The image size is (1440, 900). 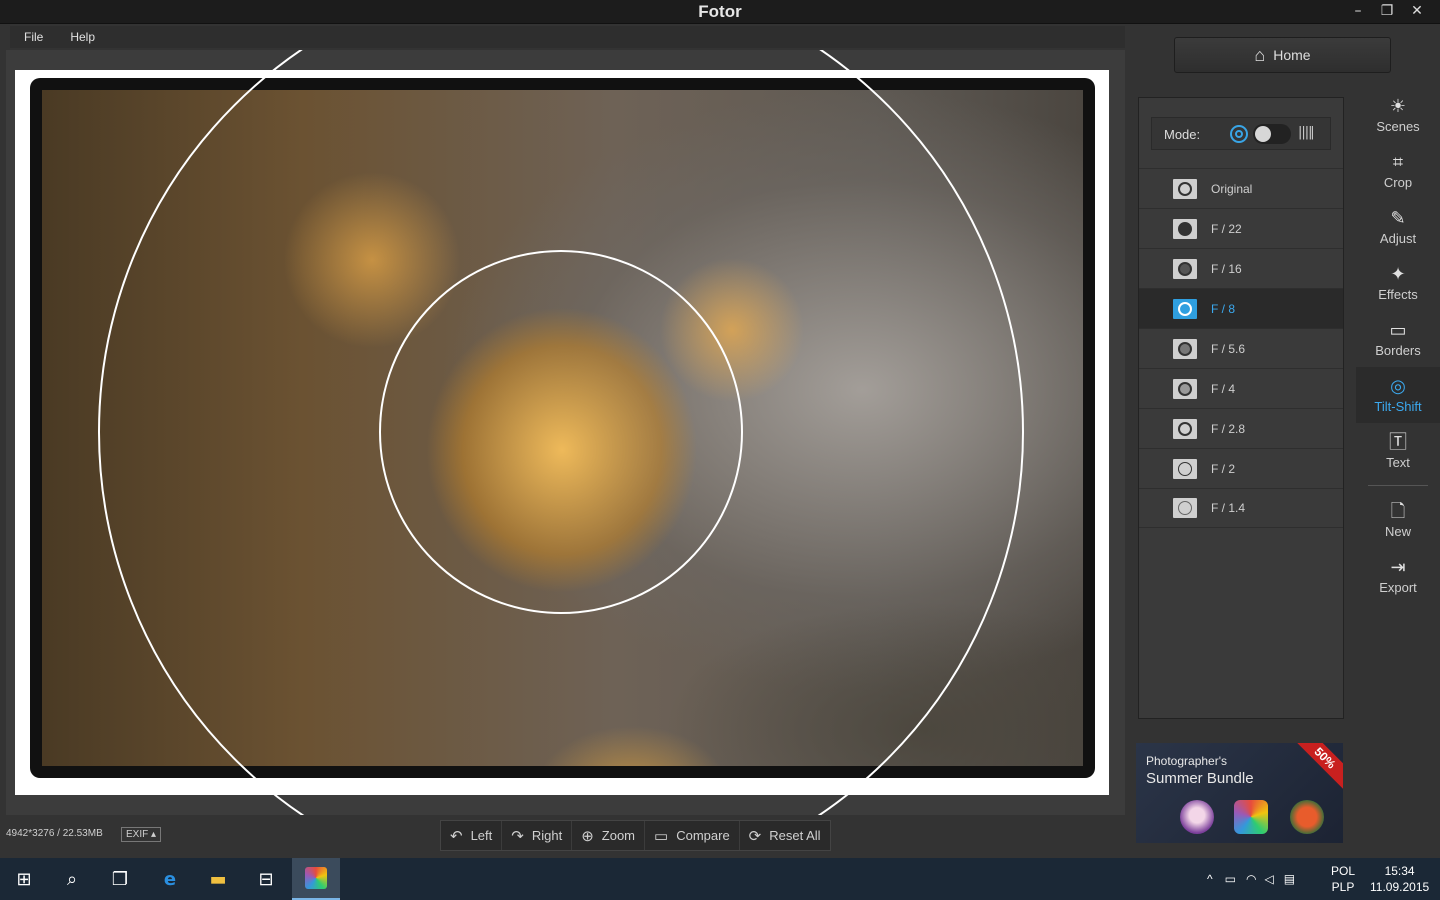 What do you see at coordinates (1272, 134) in the screenshot?
I see `mode-toggle` at bounding box center [1272, 134].